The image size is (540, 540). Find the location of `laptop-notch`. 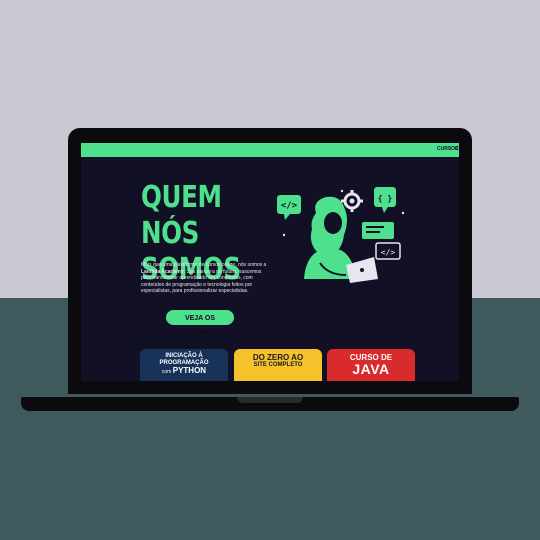

laptop-notch is located at coordinates (270, 400).